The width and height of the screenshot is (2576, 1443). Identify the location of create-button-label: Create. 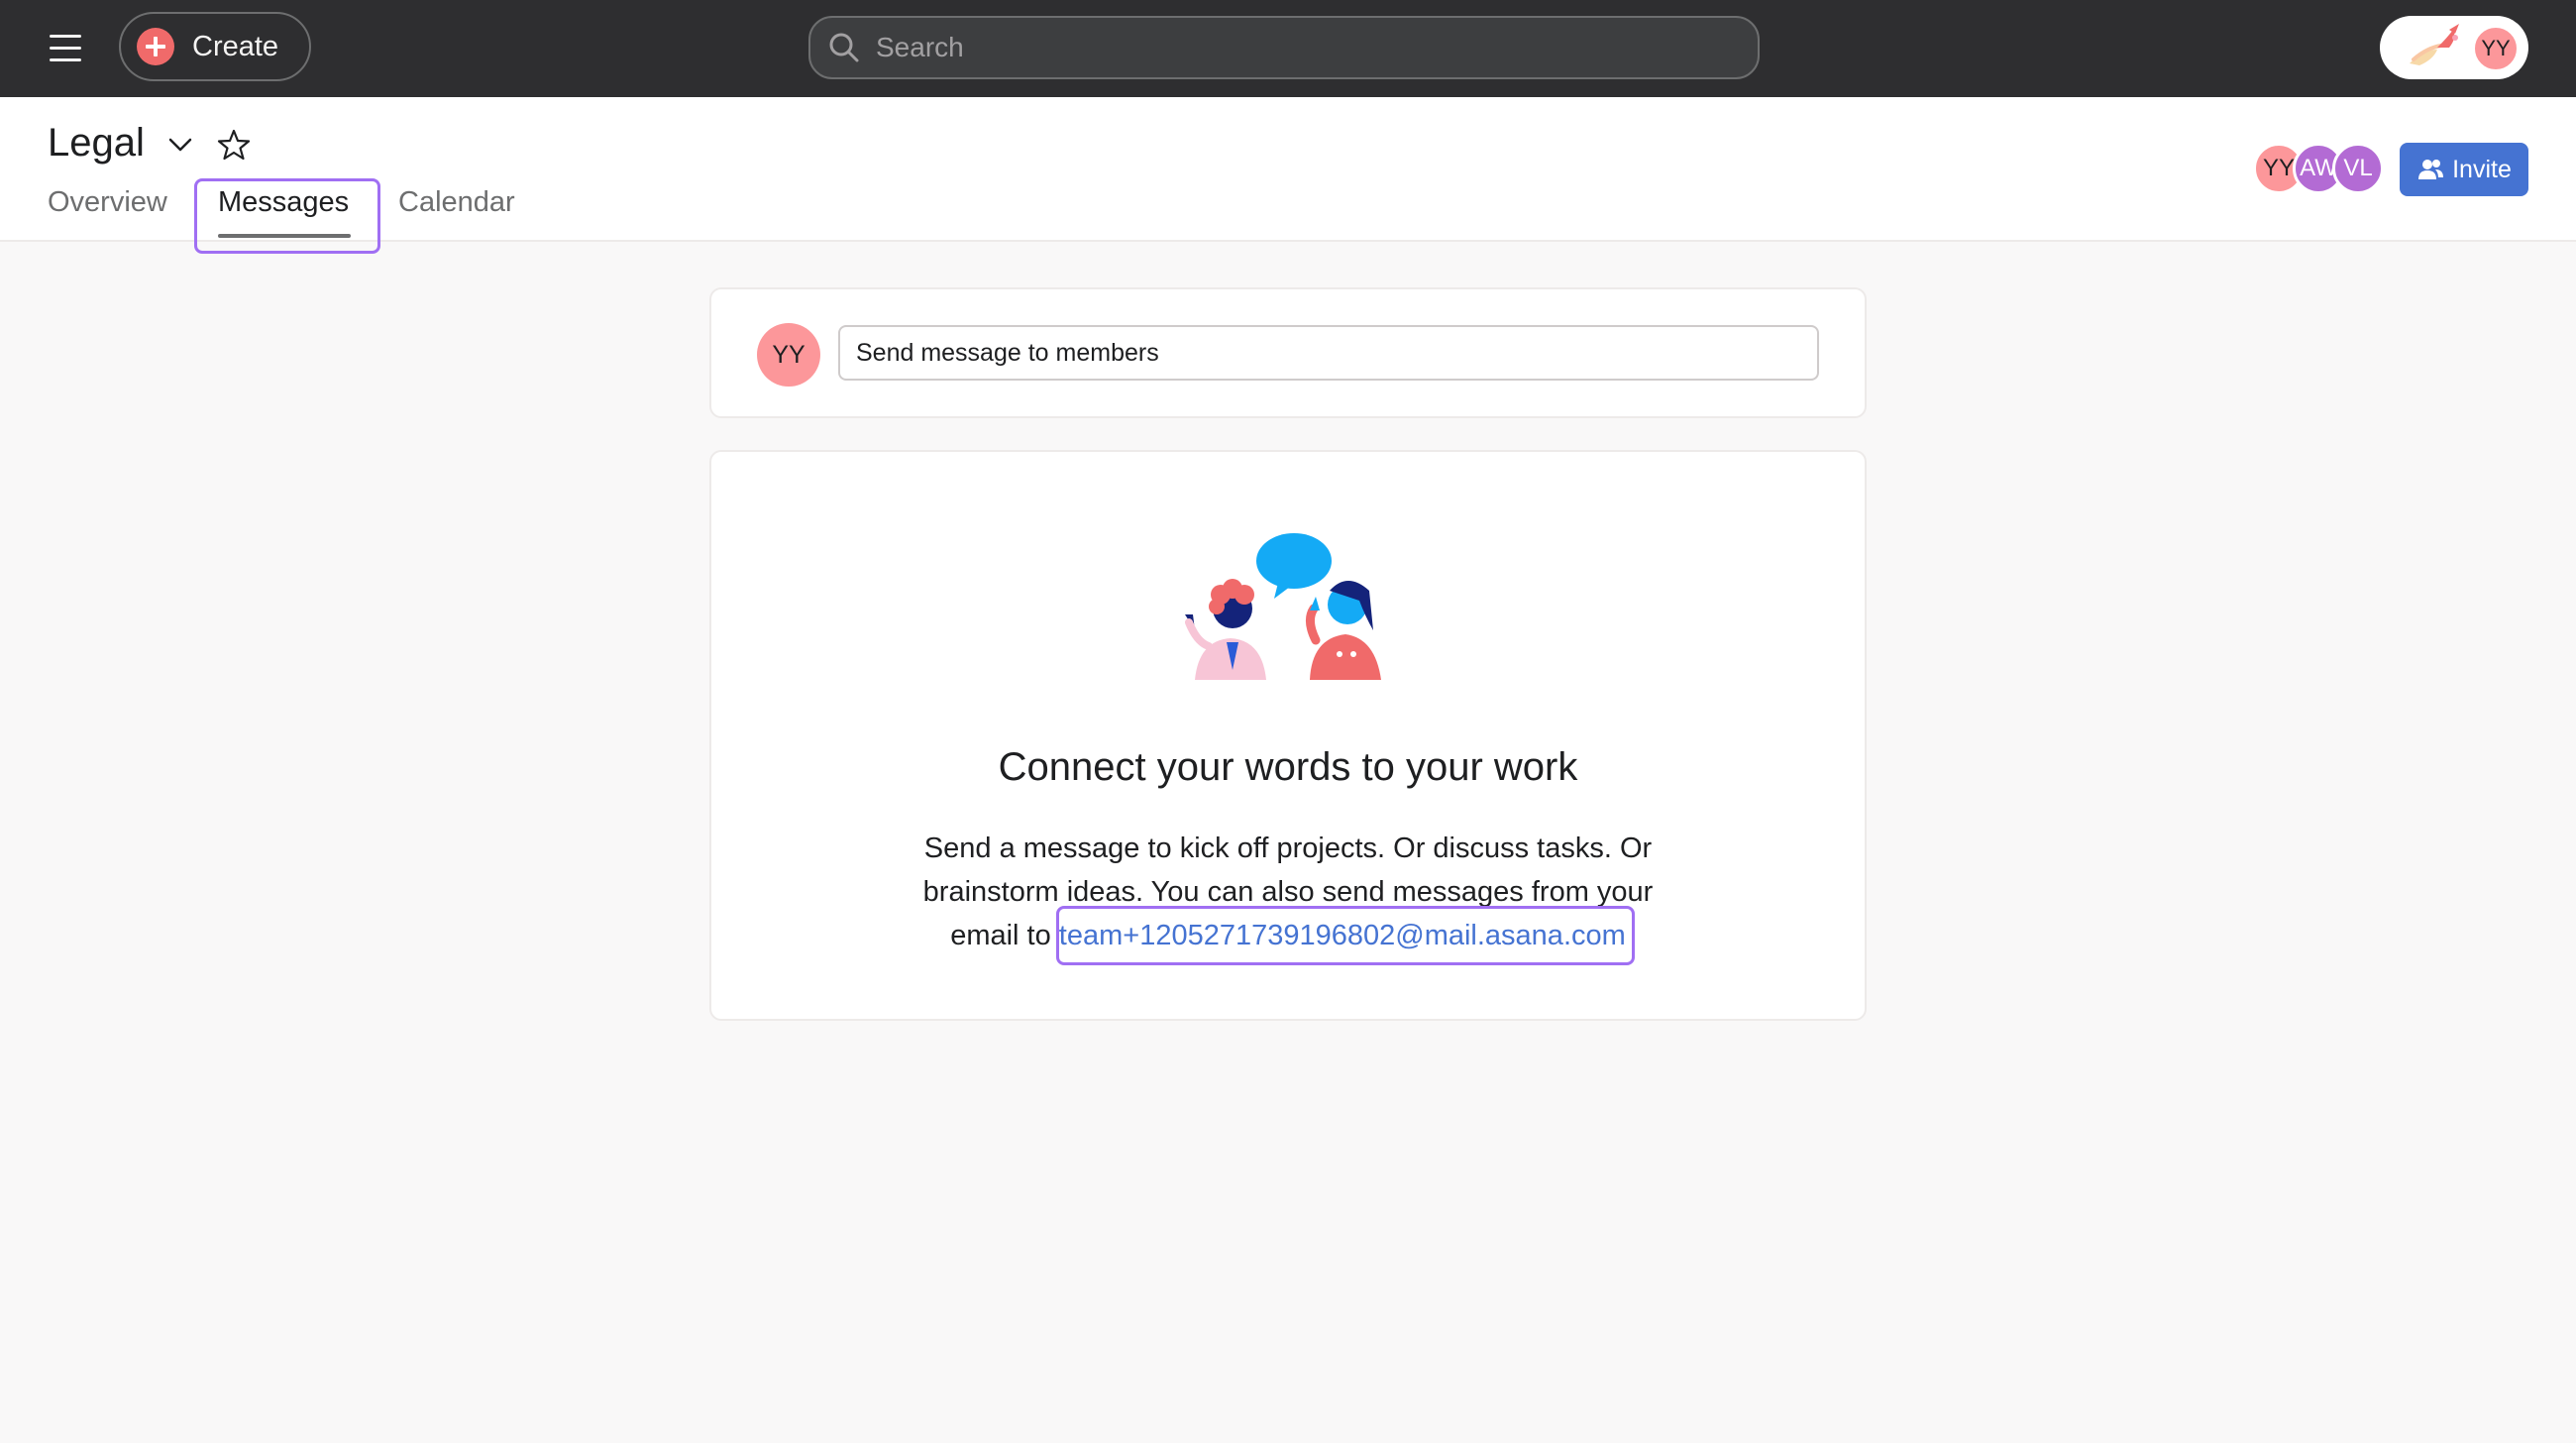
(236, 46).